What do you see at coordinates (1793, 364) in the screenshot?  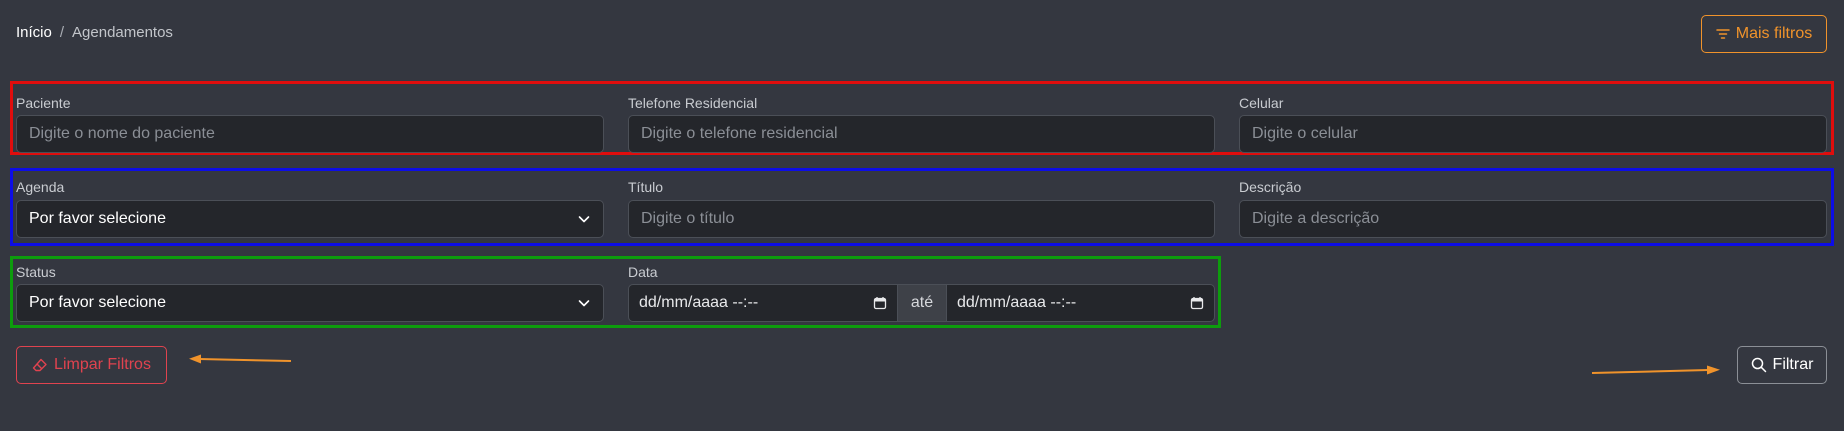 I see `filter-label: Filtrar` at bounding box center [1793, 364].